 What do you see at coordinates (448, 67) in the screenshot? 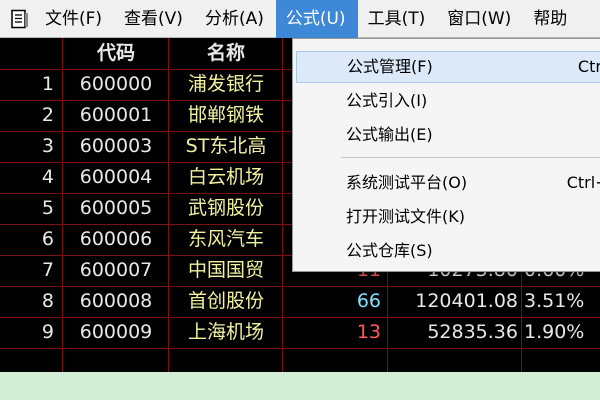
I see `menu-item-formula-manage: 公式管理(F) Ctrl+F` at bounding box center [448, 67].